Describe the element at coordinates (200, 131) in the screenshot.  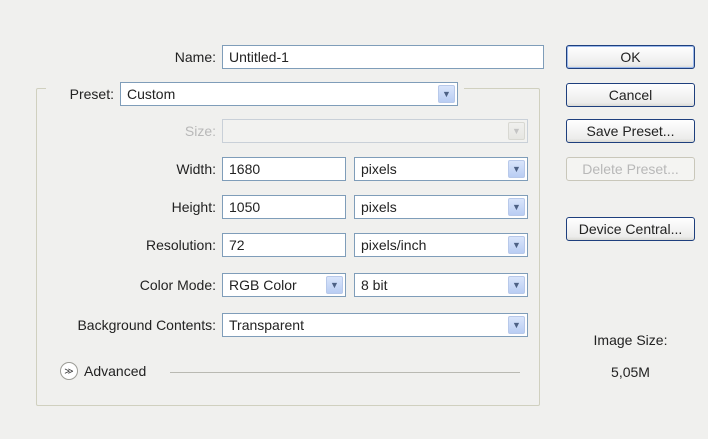
I see `size-label: Size:` at that location.